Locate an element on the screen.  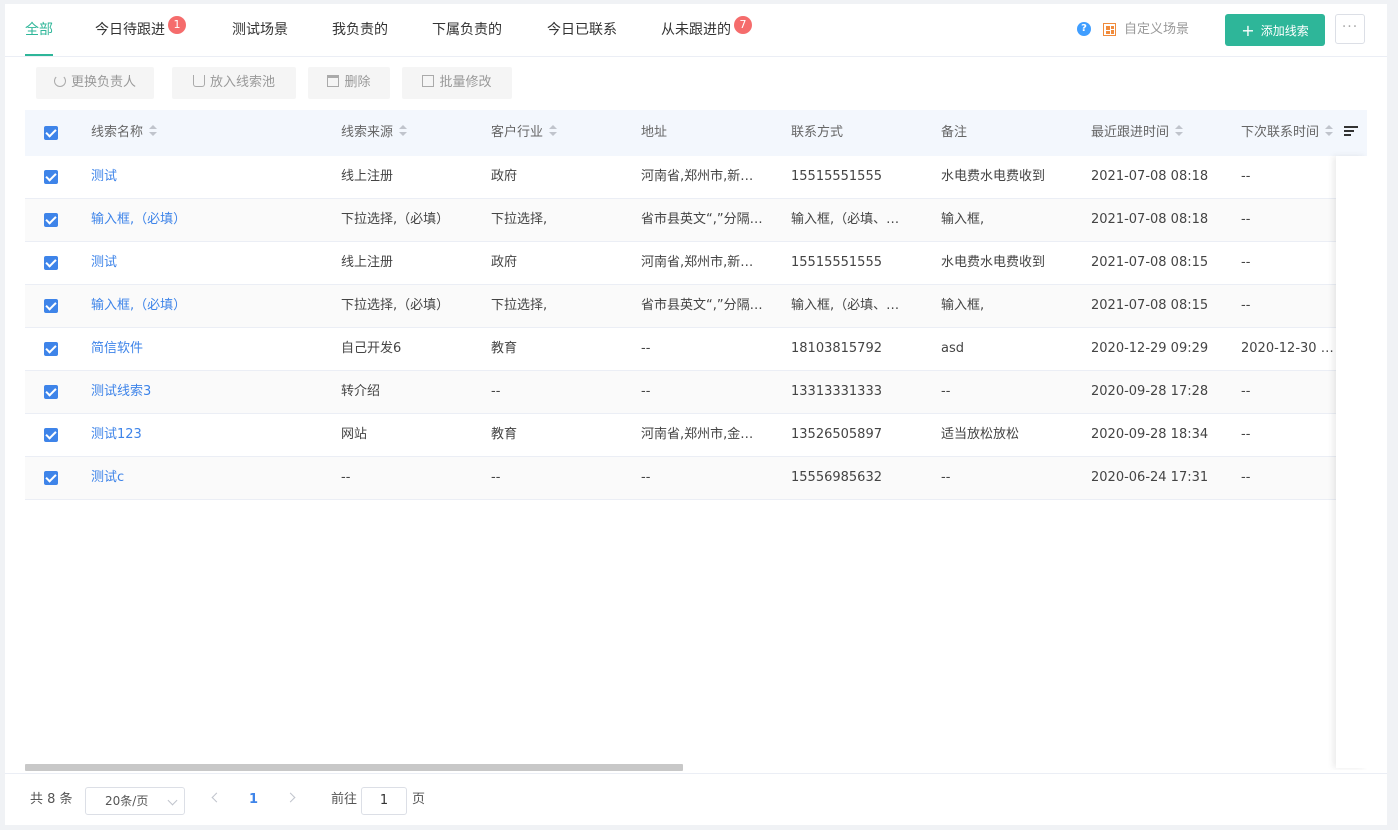
lead-name-link: 简信软件 is located at coordinates (206, 349).